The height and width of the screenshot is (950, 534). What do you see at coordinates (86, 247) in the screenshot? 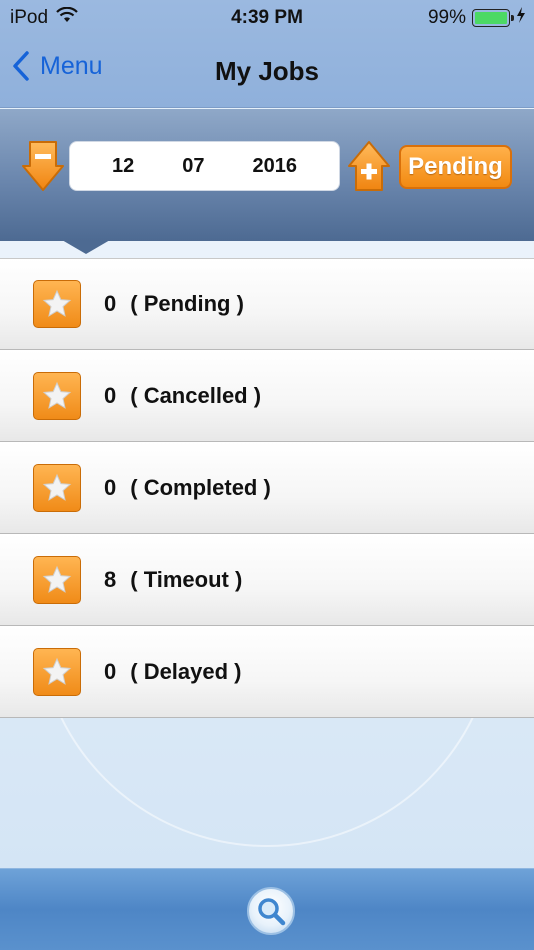
I see `toolbar-pointer` at bounding box center [86, 247].